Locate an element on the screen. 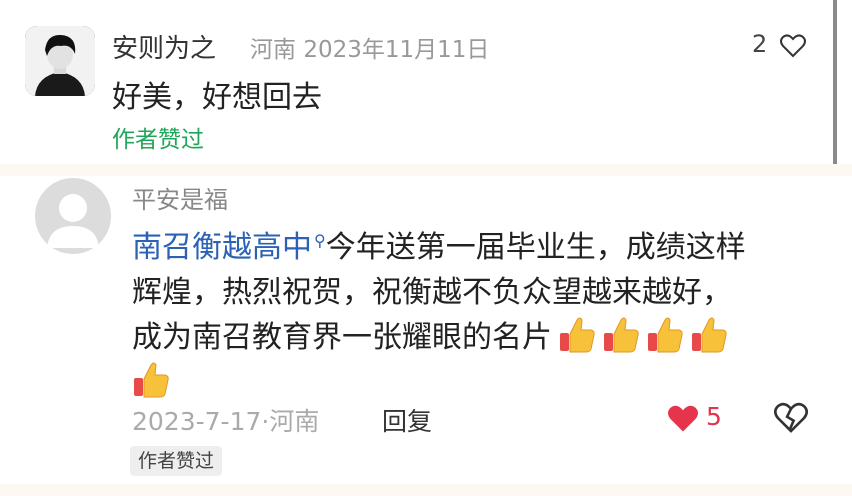  comment-text-line-3: 成为南召教育界一张耀眼的名片 is located at coordinates (342, 337).